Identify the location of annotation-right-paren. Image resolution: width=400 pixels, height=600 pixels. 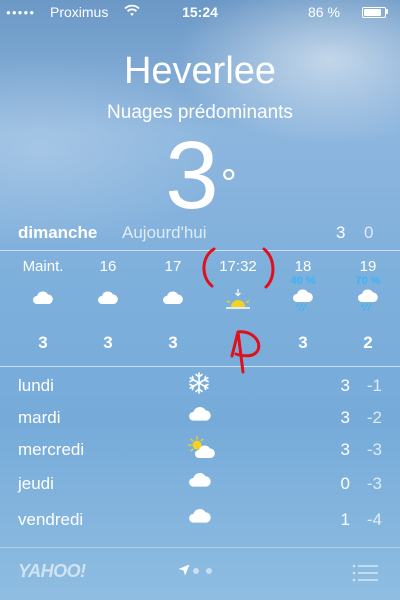
(268, 268).